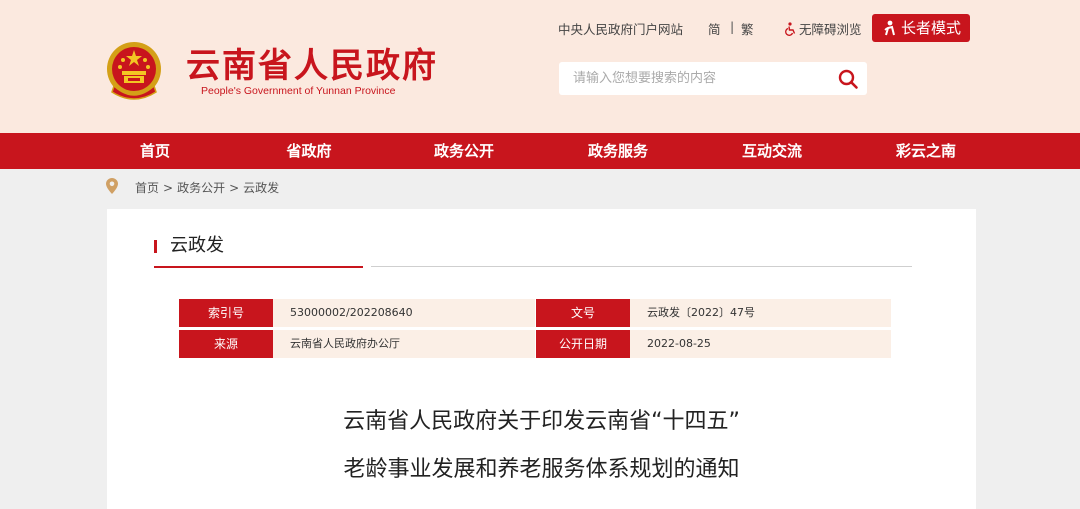 The image size is (1080, 509). Describe the element at coordinates (201, 188) in the screenshot. I see `breadcrumb-gov-disclosure: 政务公开` at that location.